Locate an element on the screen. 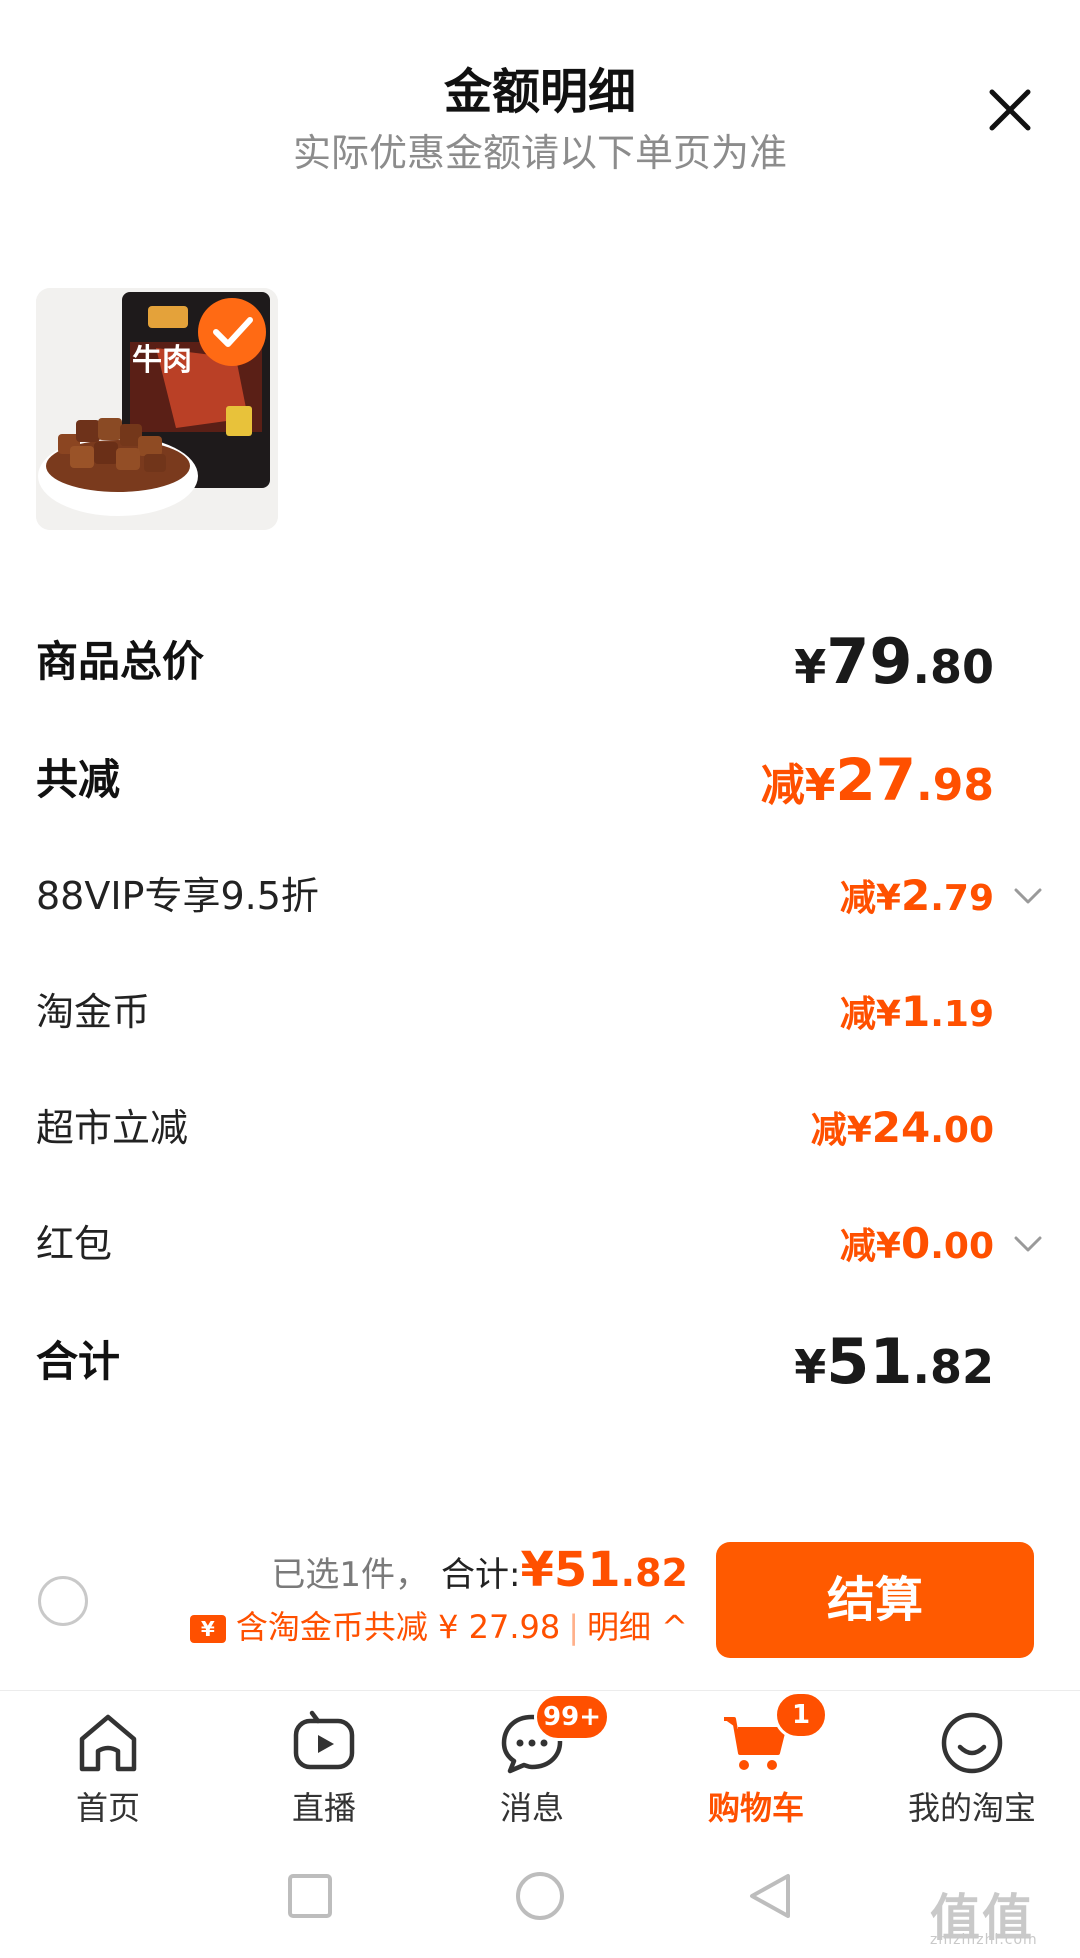 The image size is (1080, 1958). row-sum: 合计 ¥51.82 is located at coordinates (540, 1362).